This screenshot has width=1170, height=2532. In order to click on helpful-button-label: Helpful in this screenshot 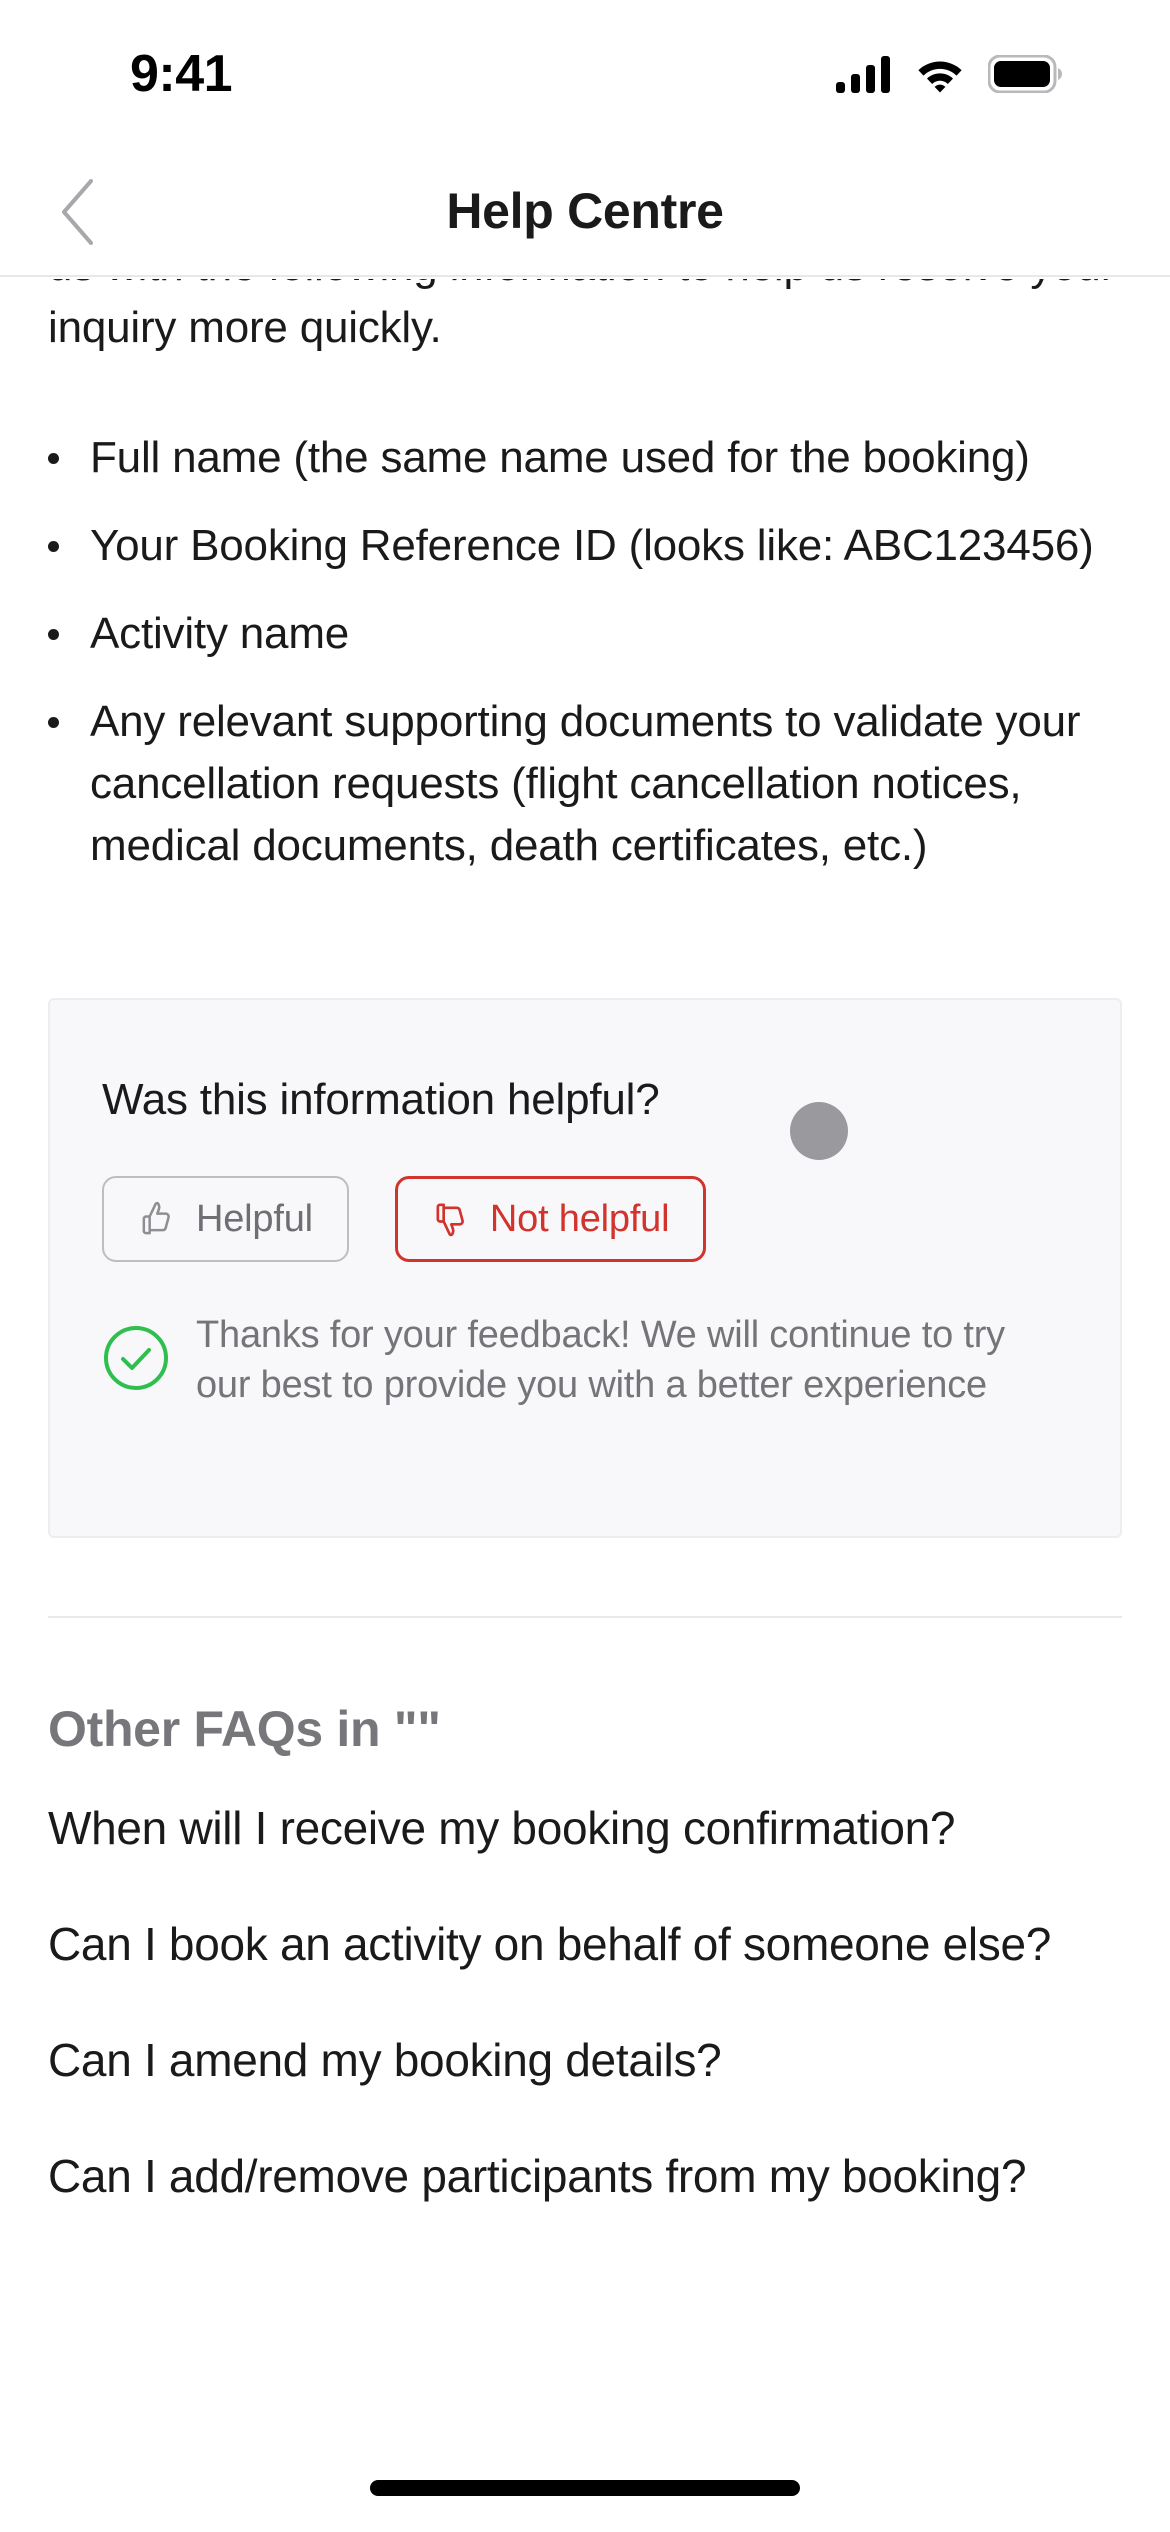, I will do `click(254, 1218)`.